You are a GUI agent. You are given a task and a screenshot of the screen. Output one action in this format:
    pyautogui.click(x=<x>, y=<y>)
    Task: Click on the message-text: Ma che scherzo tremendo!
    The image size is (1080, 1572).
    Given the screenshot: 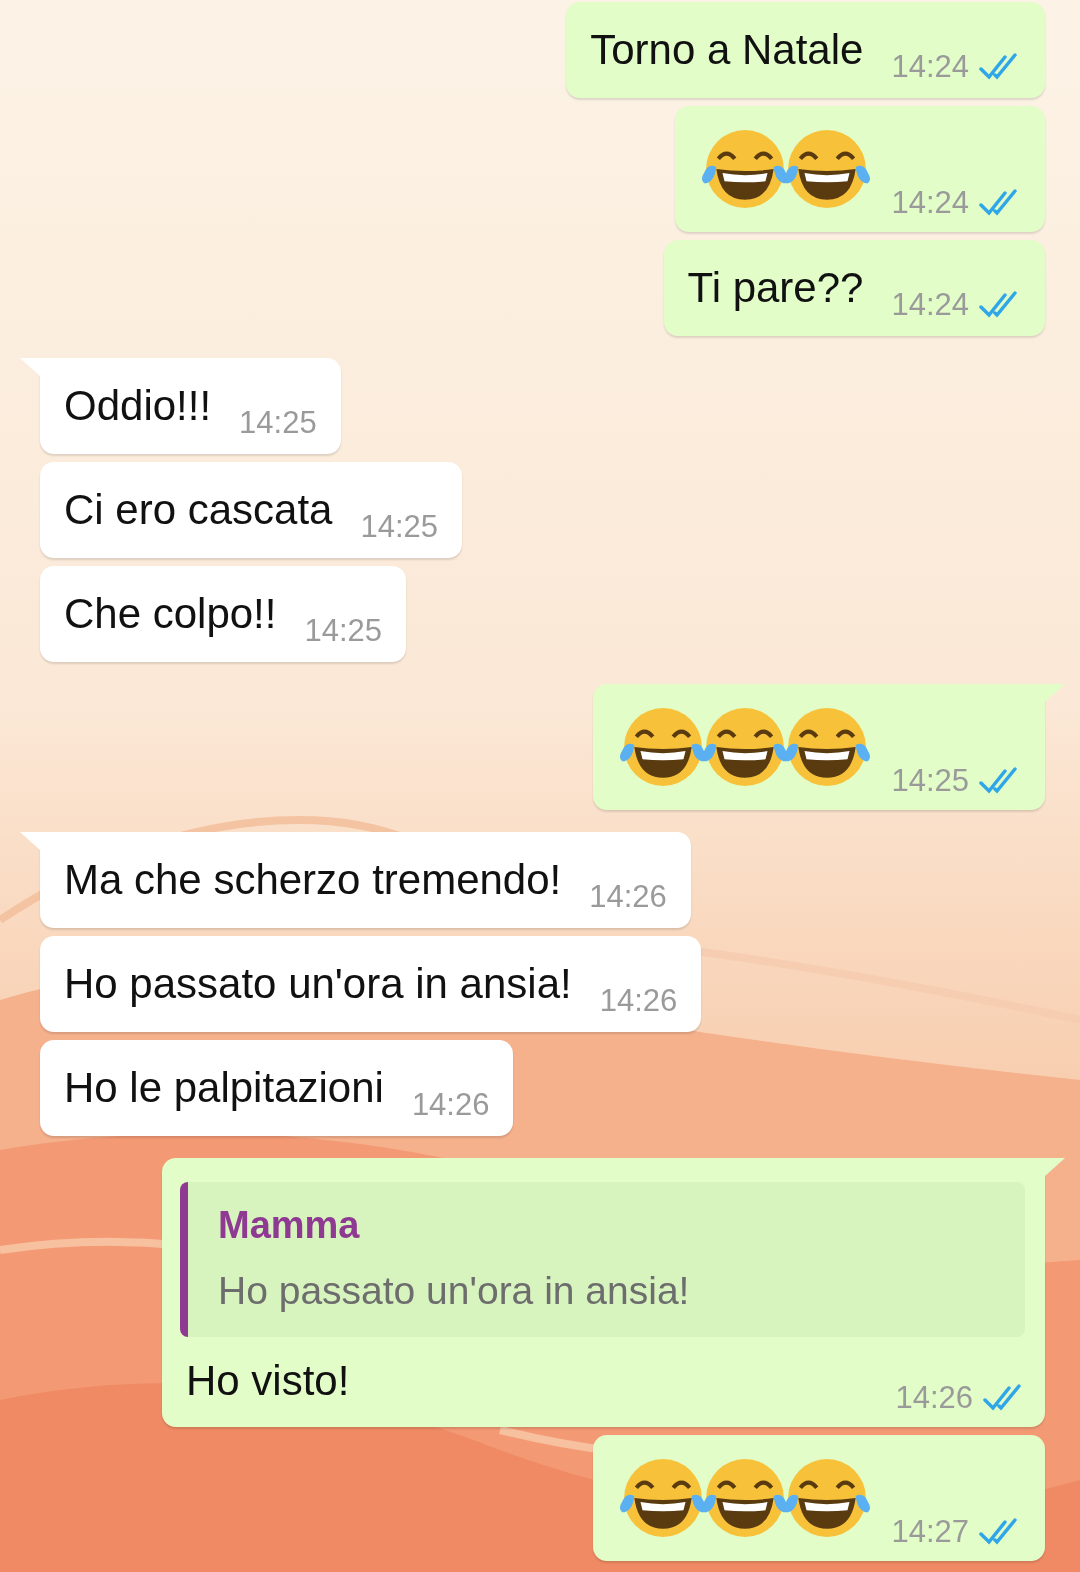 What is the action you would take?
    pyautogui.click(x=313, y=880)
    